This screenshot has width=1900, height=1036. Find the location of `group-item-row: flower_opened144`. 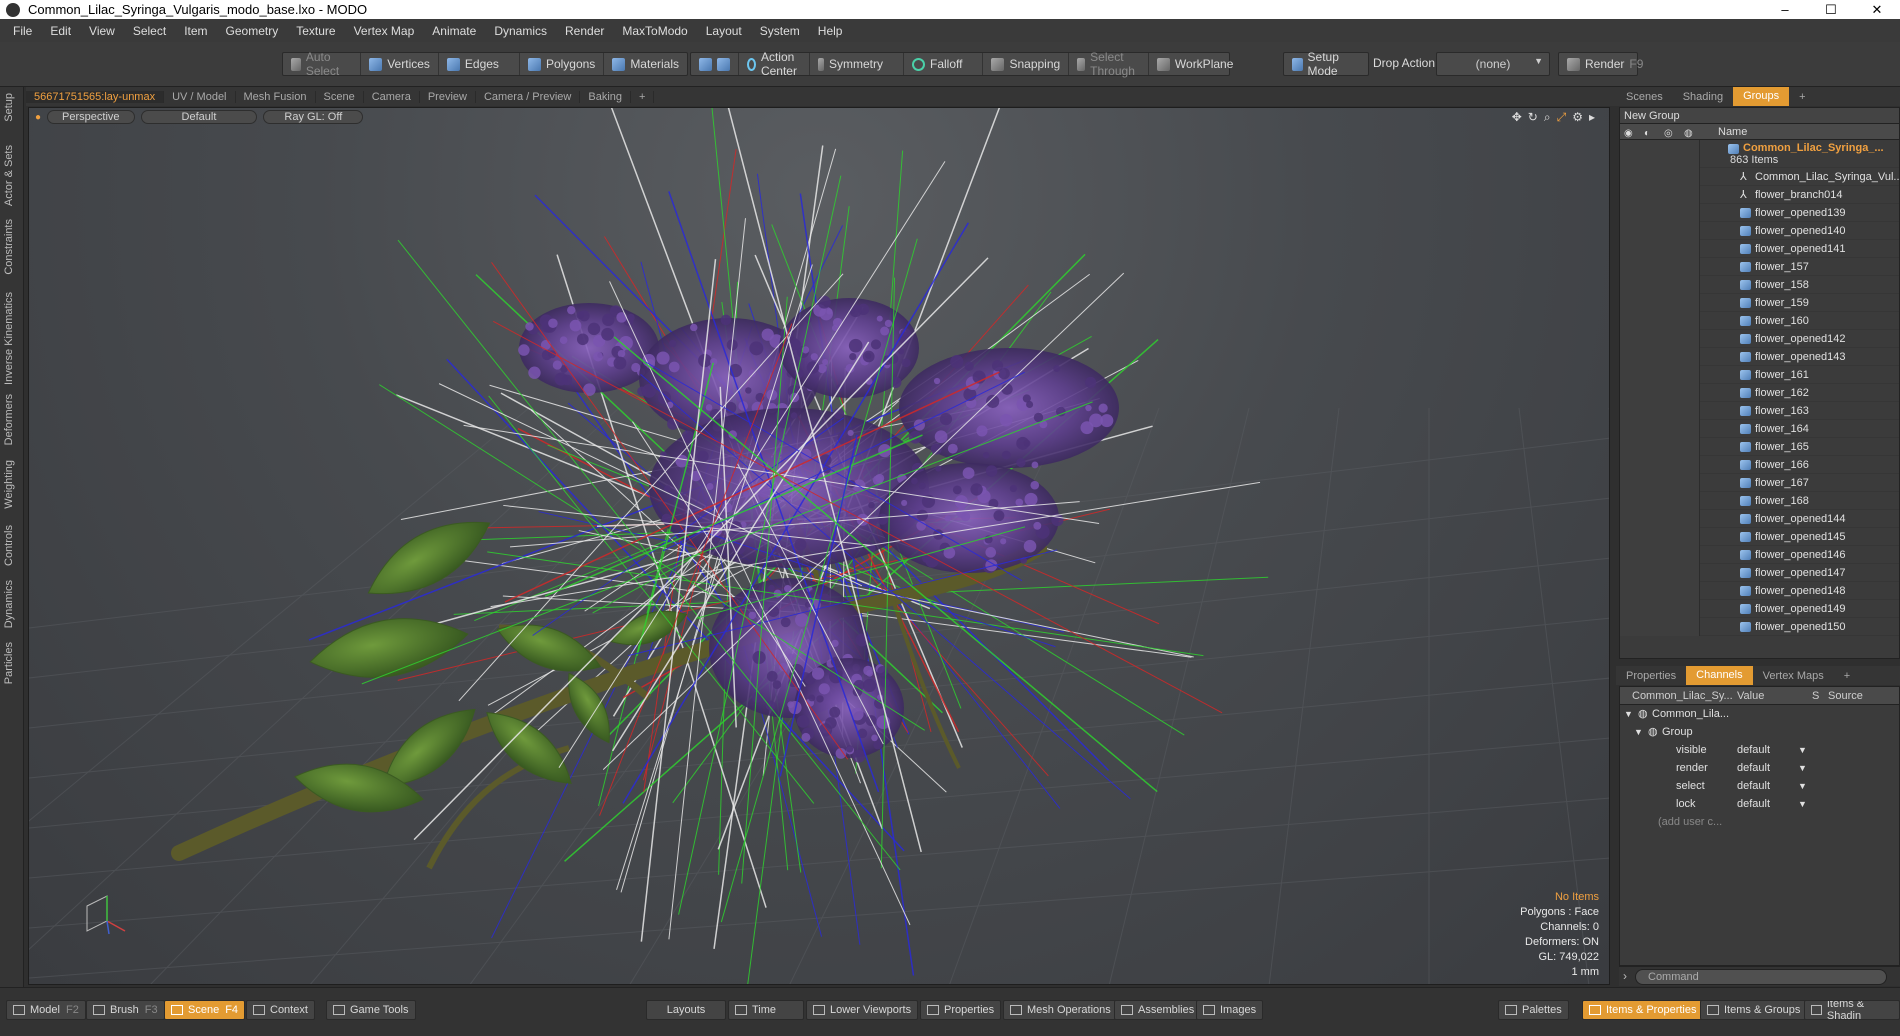

group-item-row: flower_opened144 is located at coordinates (1759, 519).